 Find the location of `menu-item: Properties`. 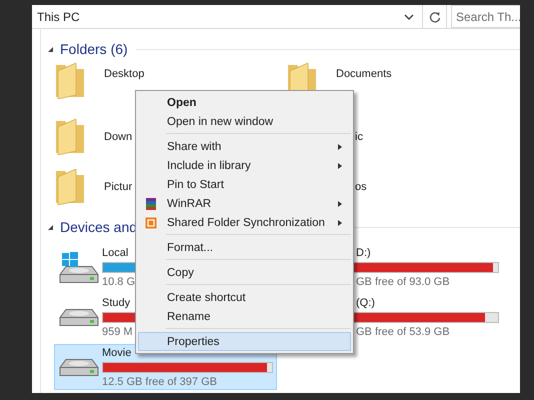

menu-item: Properties is located at coordinates (244, 341).